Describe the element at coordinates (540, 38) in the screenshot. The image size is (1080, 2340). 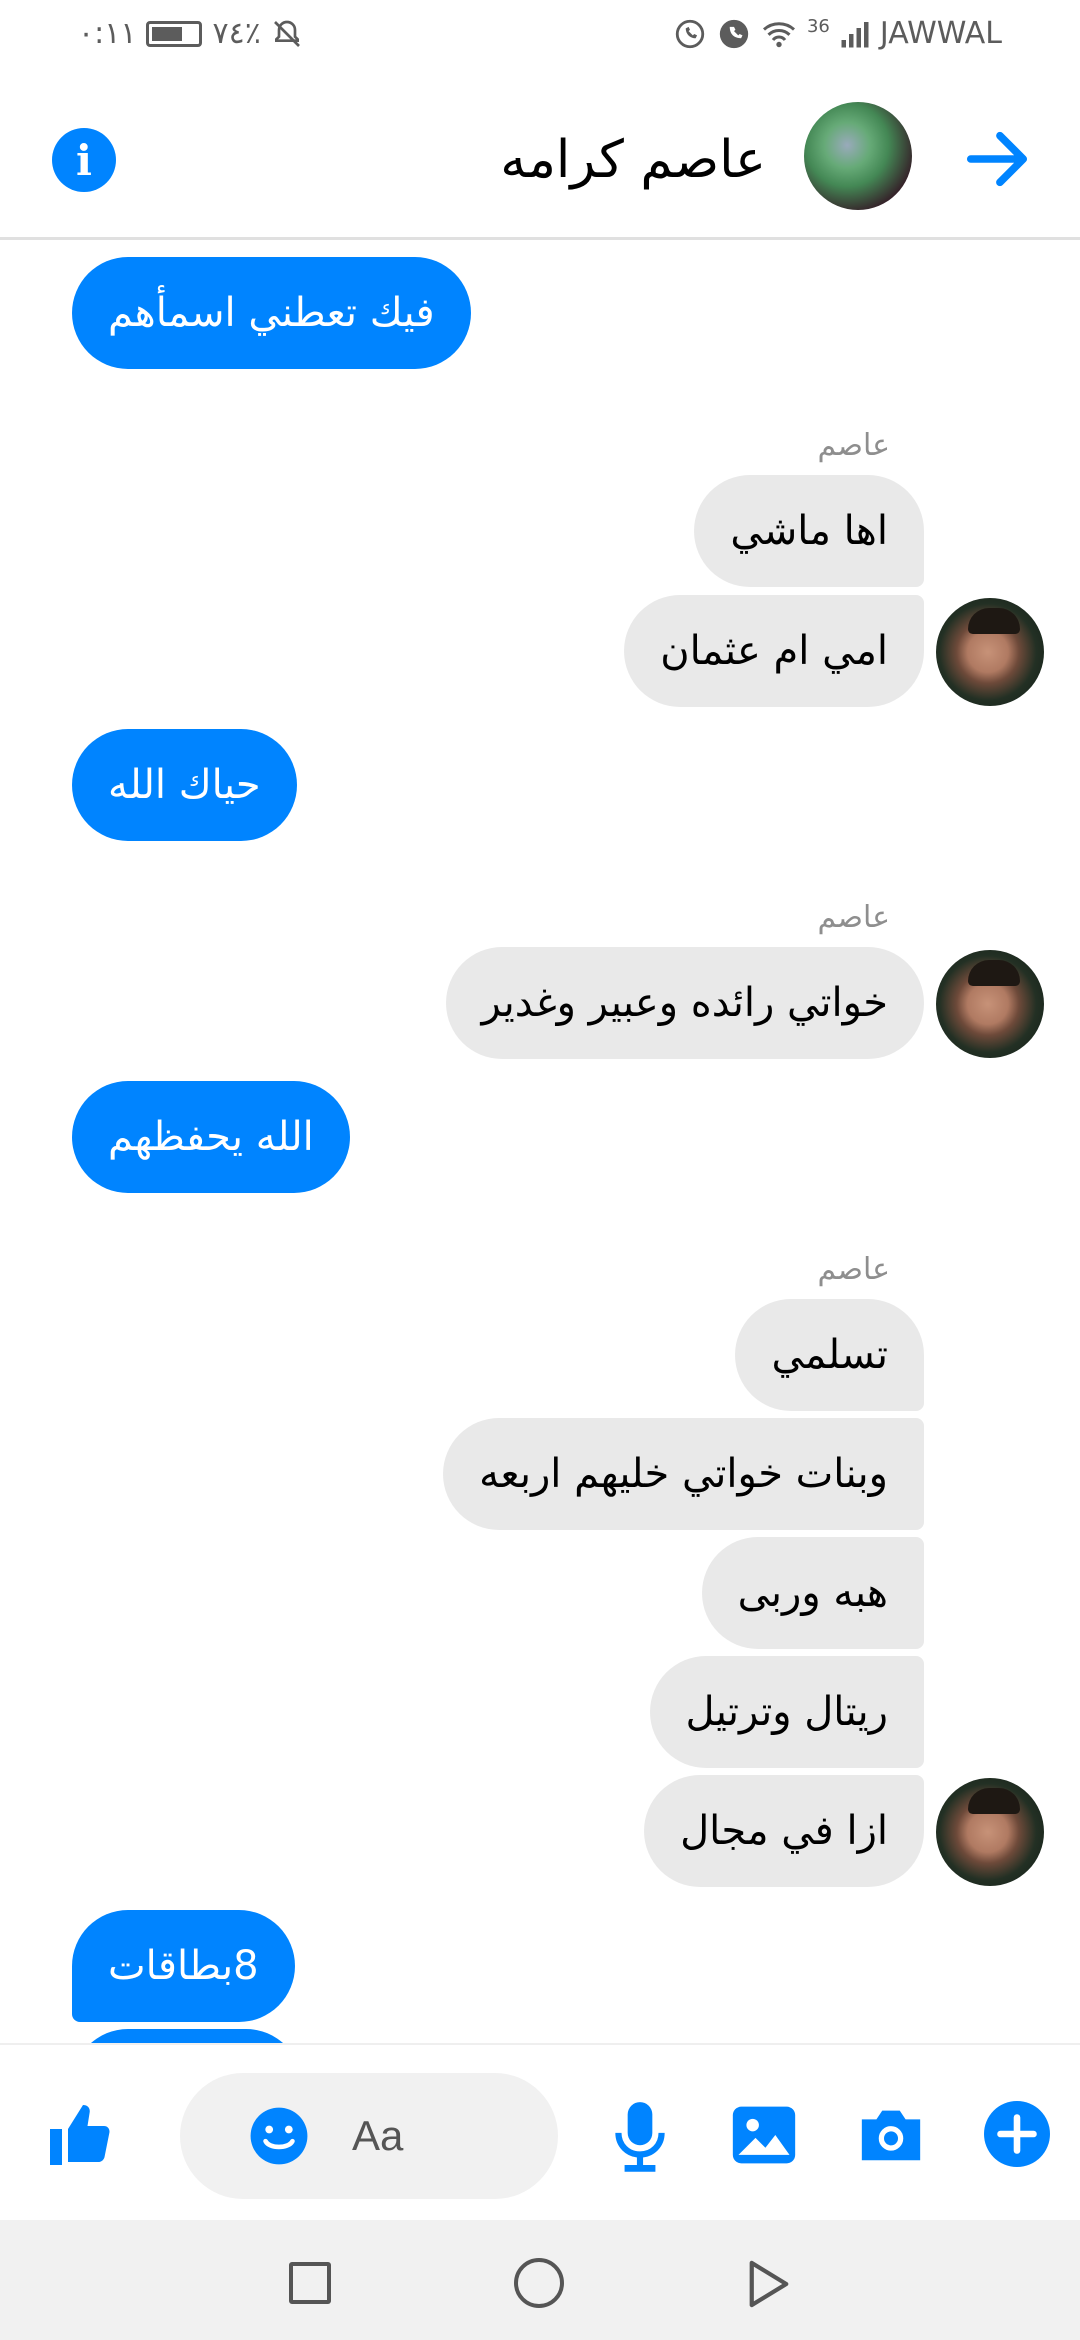
I see `status-bar: ٠:١١ ٧٤٪ 36 JAWWAL` at that location.